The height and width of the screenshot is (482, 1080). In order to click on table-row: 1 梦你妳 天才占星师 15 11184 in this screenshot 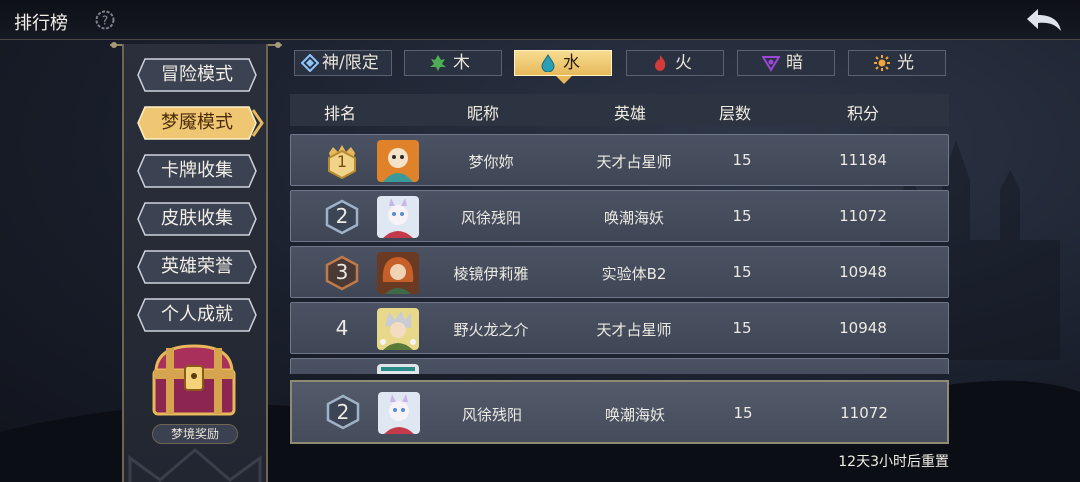, I will do `click(619, 160)`.